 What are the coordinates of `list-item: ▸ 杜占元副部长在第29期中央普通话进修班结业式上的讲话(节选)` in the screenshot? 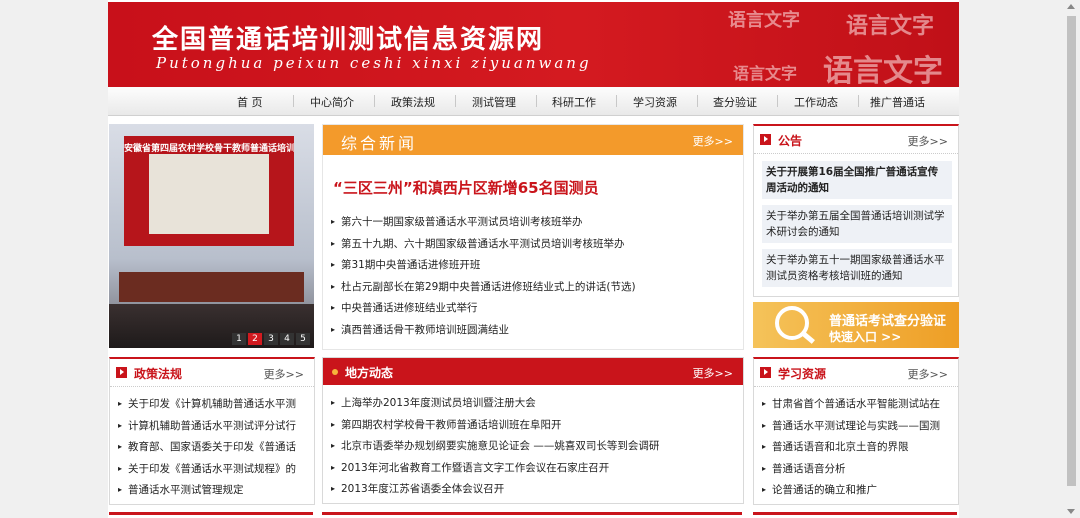 It's located at (537, 287).